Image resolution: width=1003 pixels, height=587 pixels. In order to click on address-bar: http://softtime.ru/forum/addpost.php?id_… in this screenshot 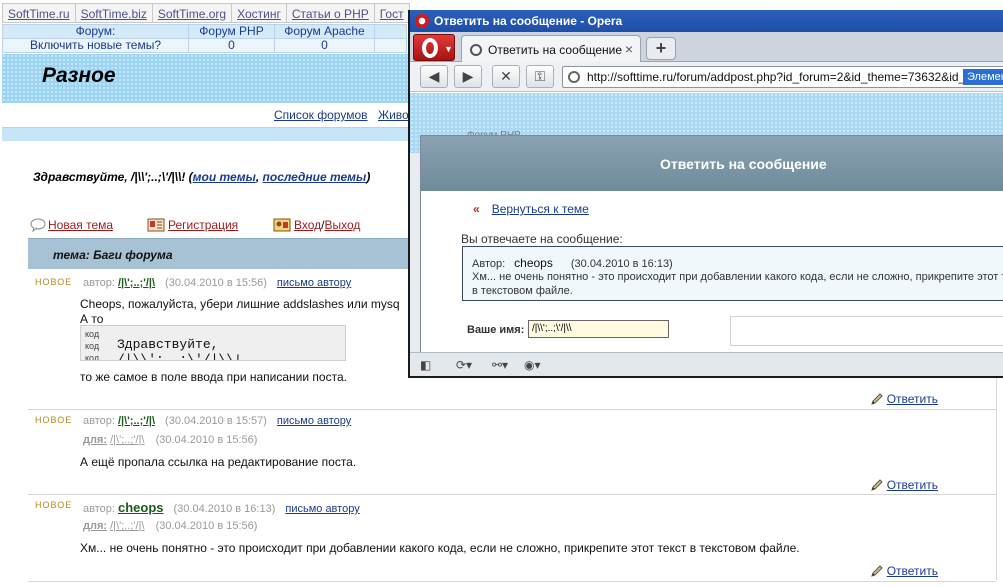, I will do `click(782, 77)`.